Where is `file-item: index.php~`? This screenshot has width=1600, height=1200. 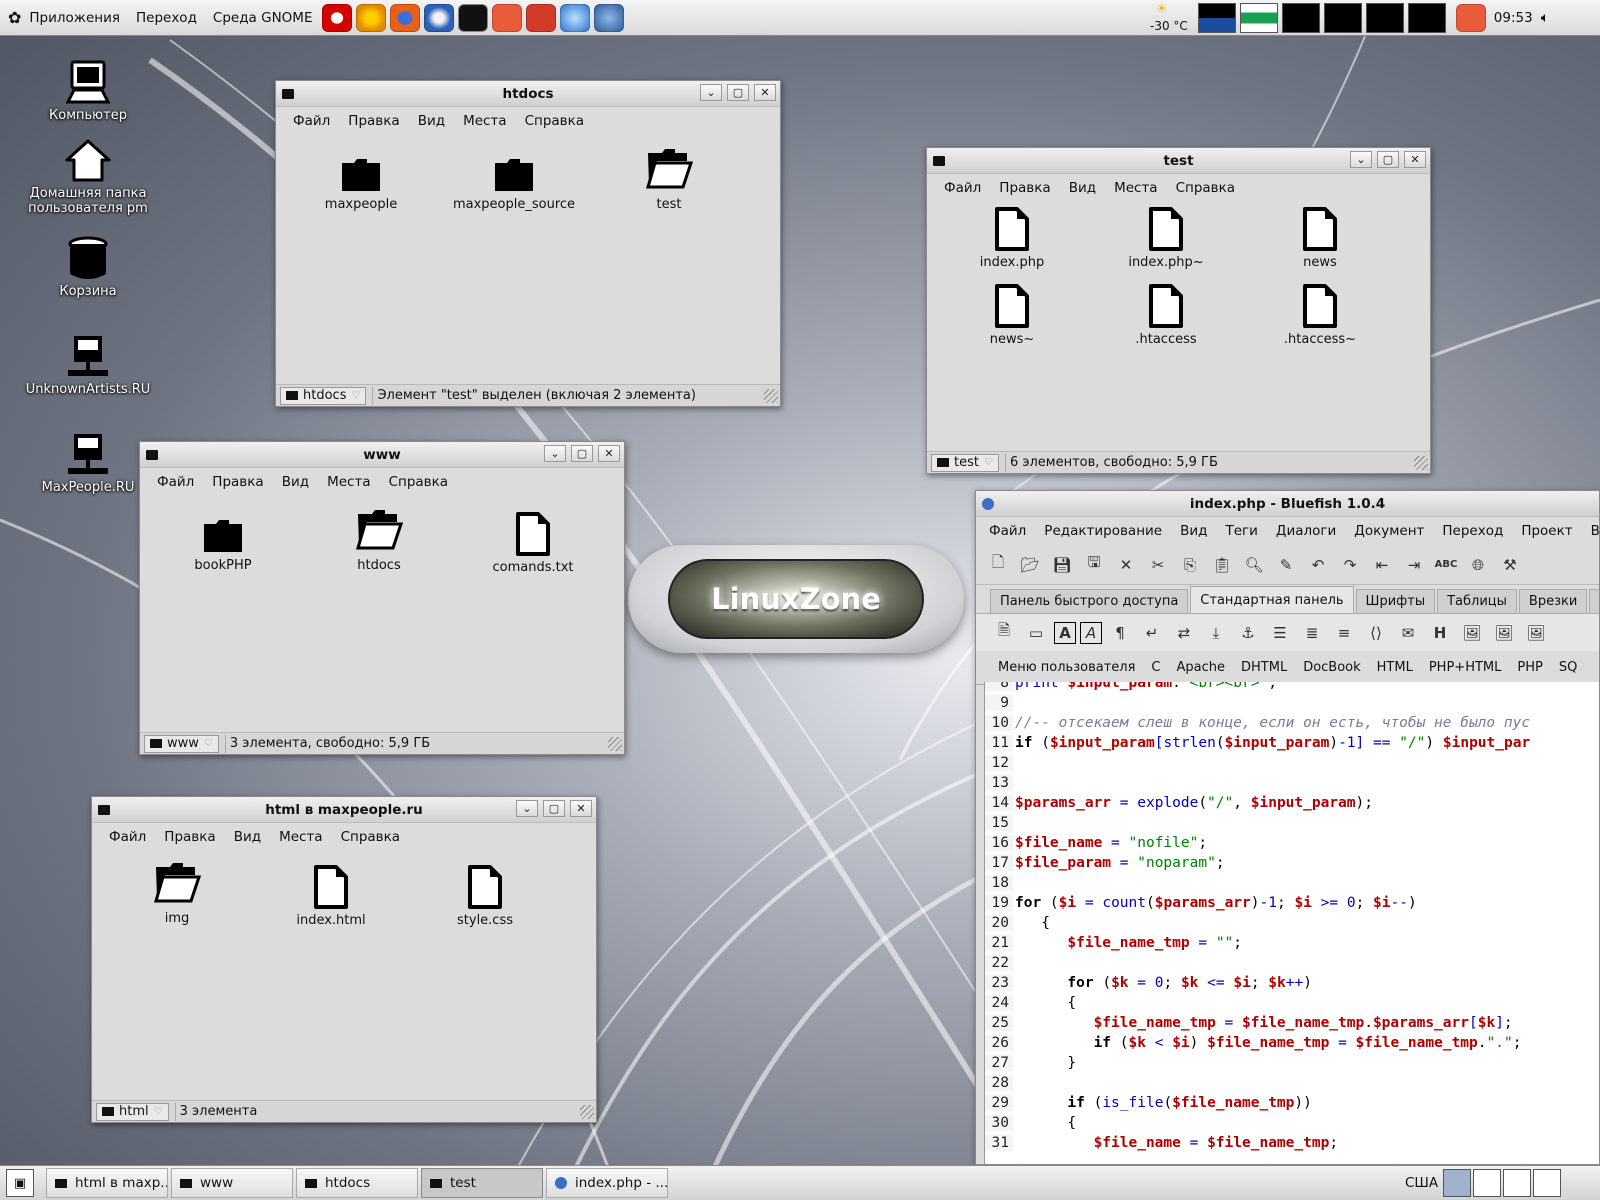 file-item: index.php~ is located at coordinates (1166, 238).